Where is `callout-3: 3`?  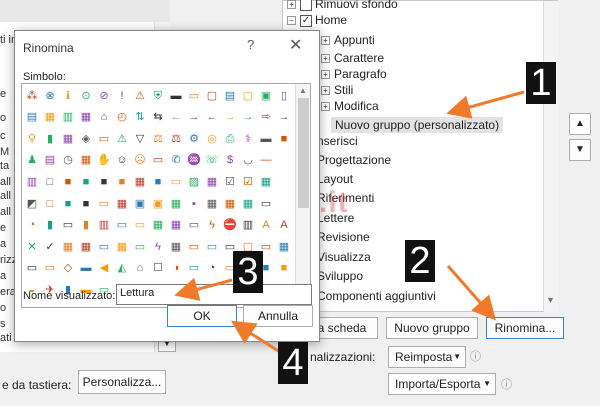
callout-3: 3 is located at coordinates (248, 272).